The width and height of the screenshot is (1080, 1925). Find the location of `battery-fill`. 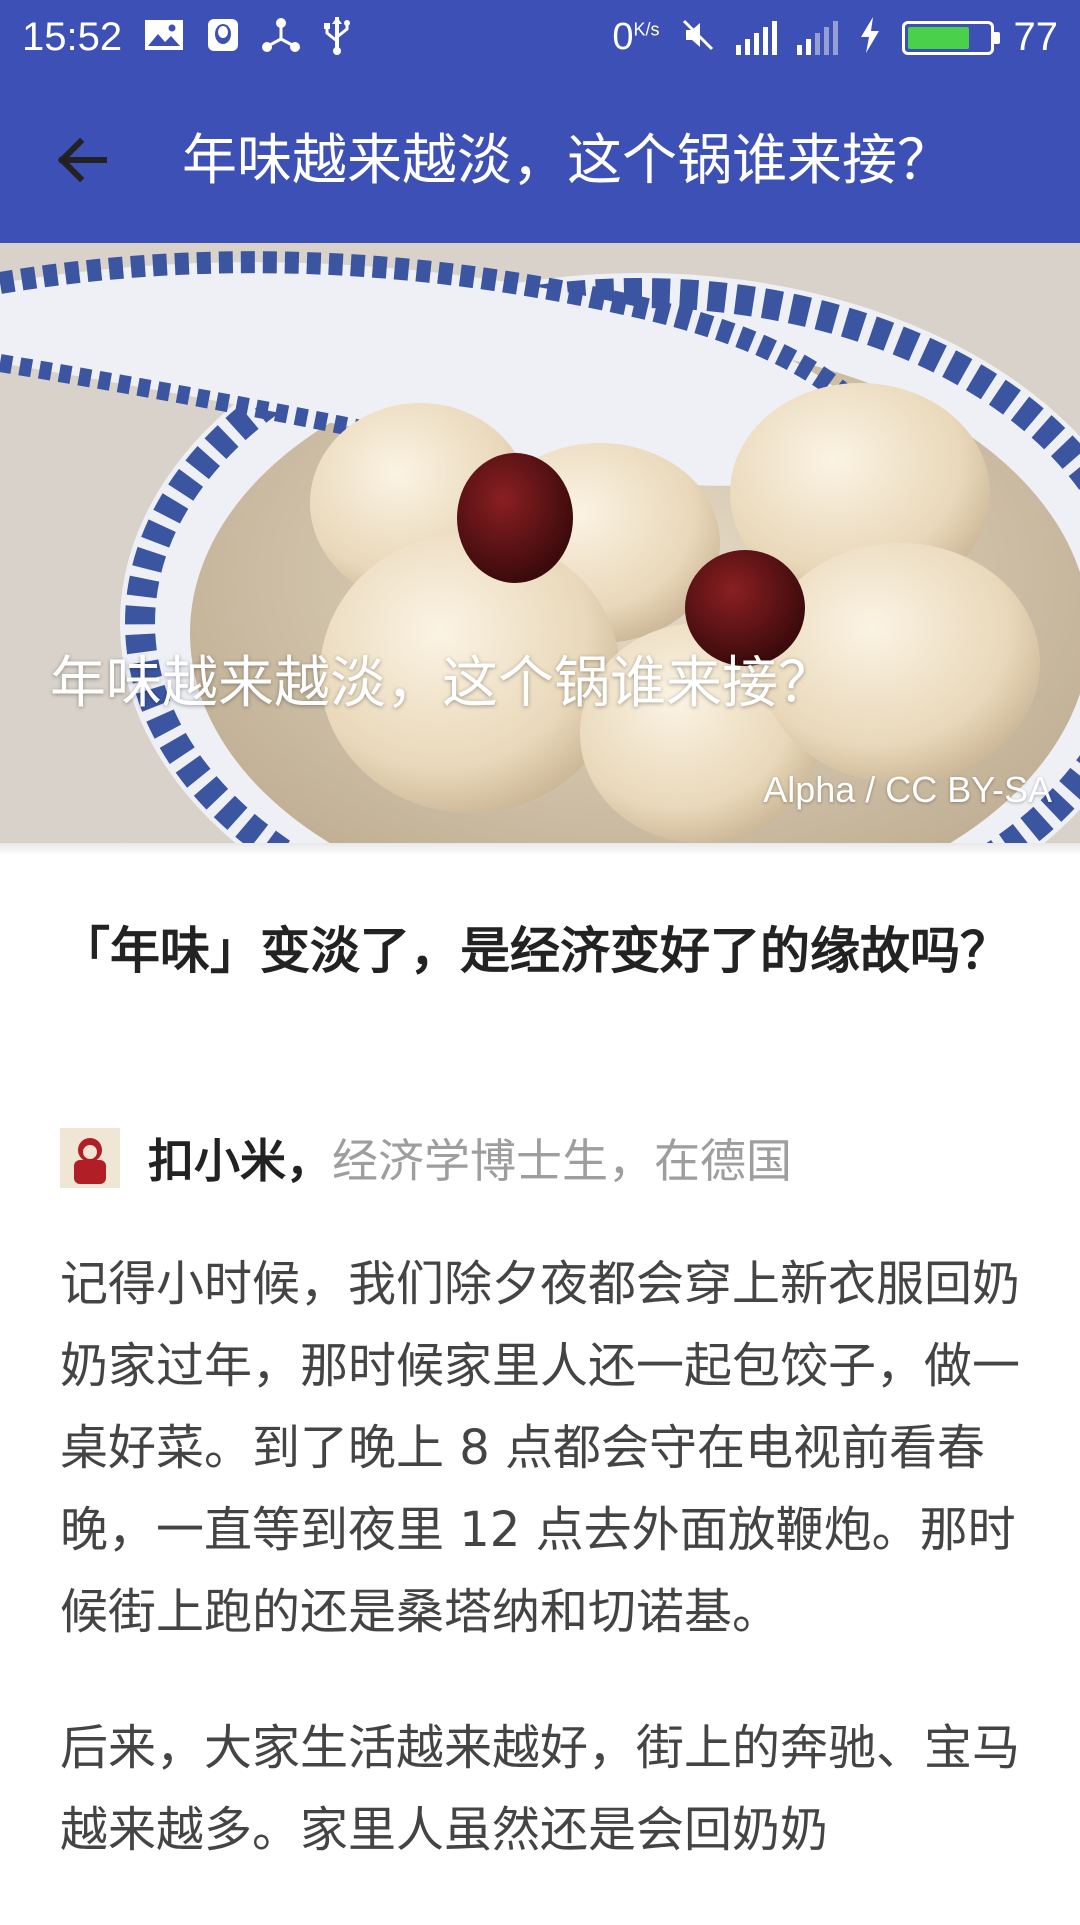

battery-fill is located at coordinates (938, 37).